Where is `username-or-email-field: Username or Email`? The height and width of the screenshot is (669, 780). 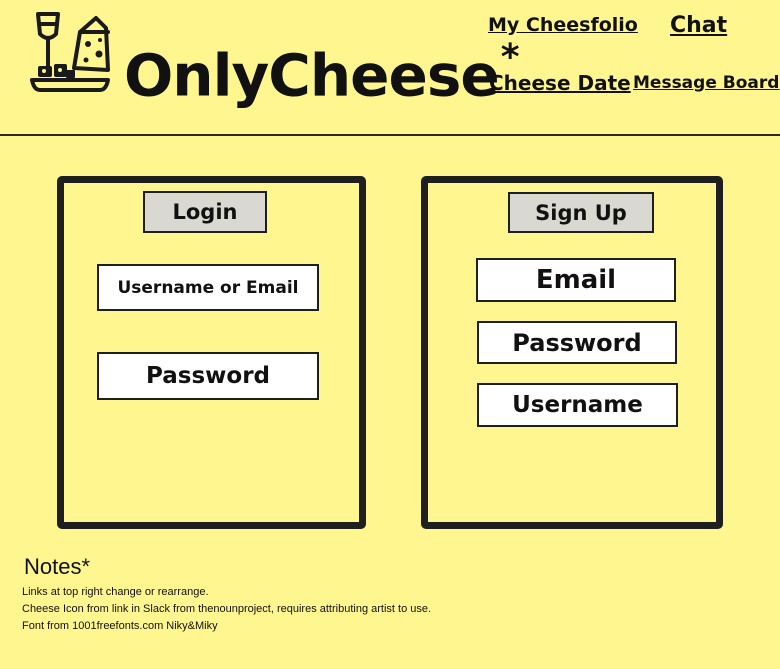 username-or-email-field: Username or Email is located at coordinates (208, 287).